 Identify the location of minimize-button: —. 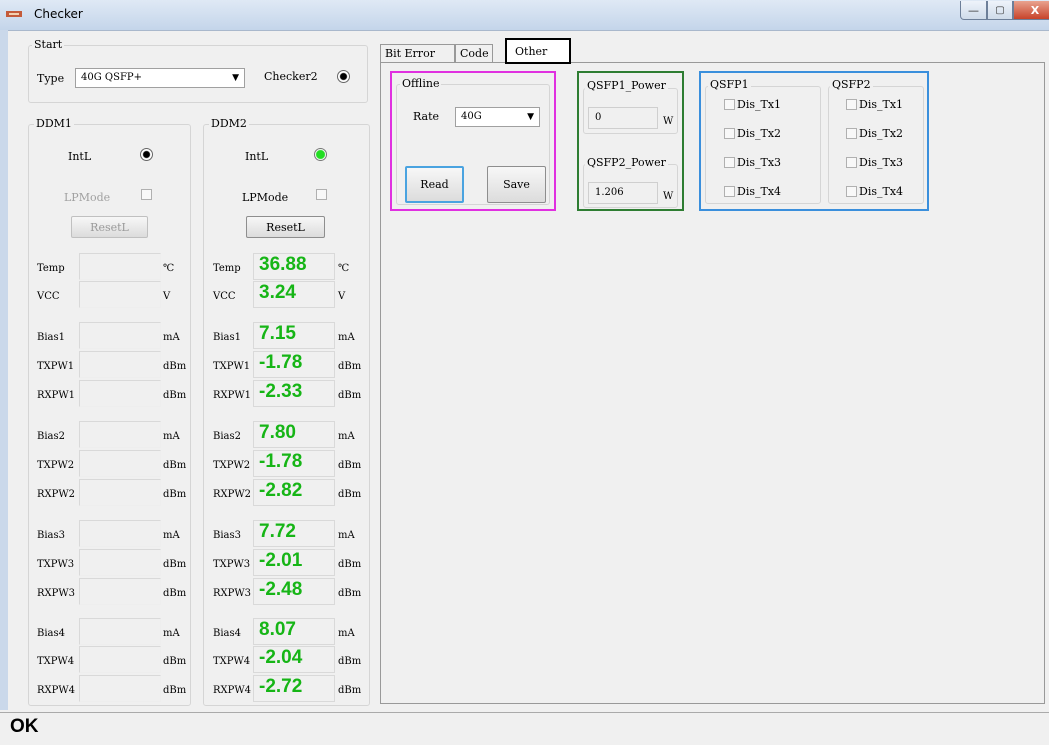
(973, 10).